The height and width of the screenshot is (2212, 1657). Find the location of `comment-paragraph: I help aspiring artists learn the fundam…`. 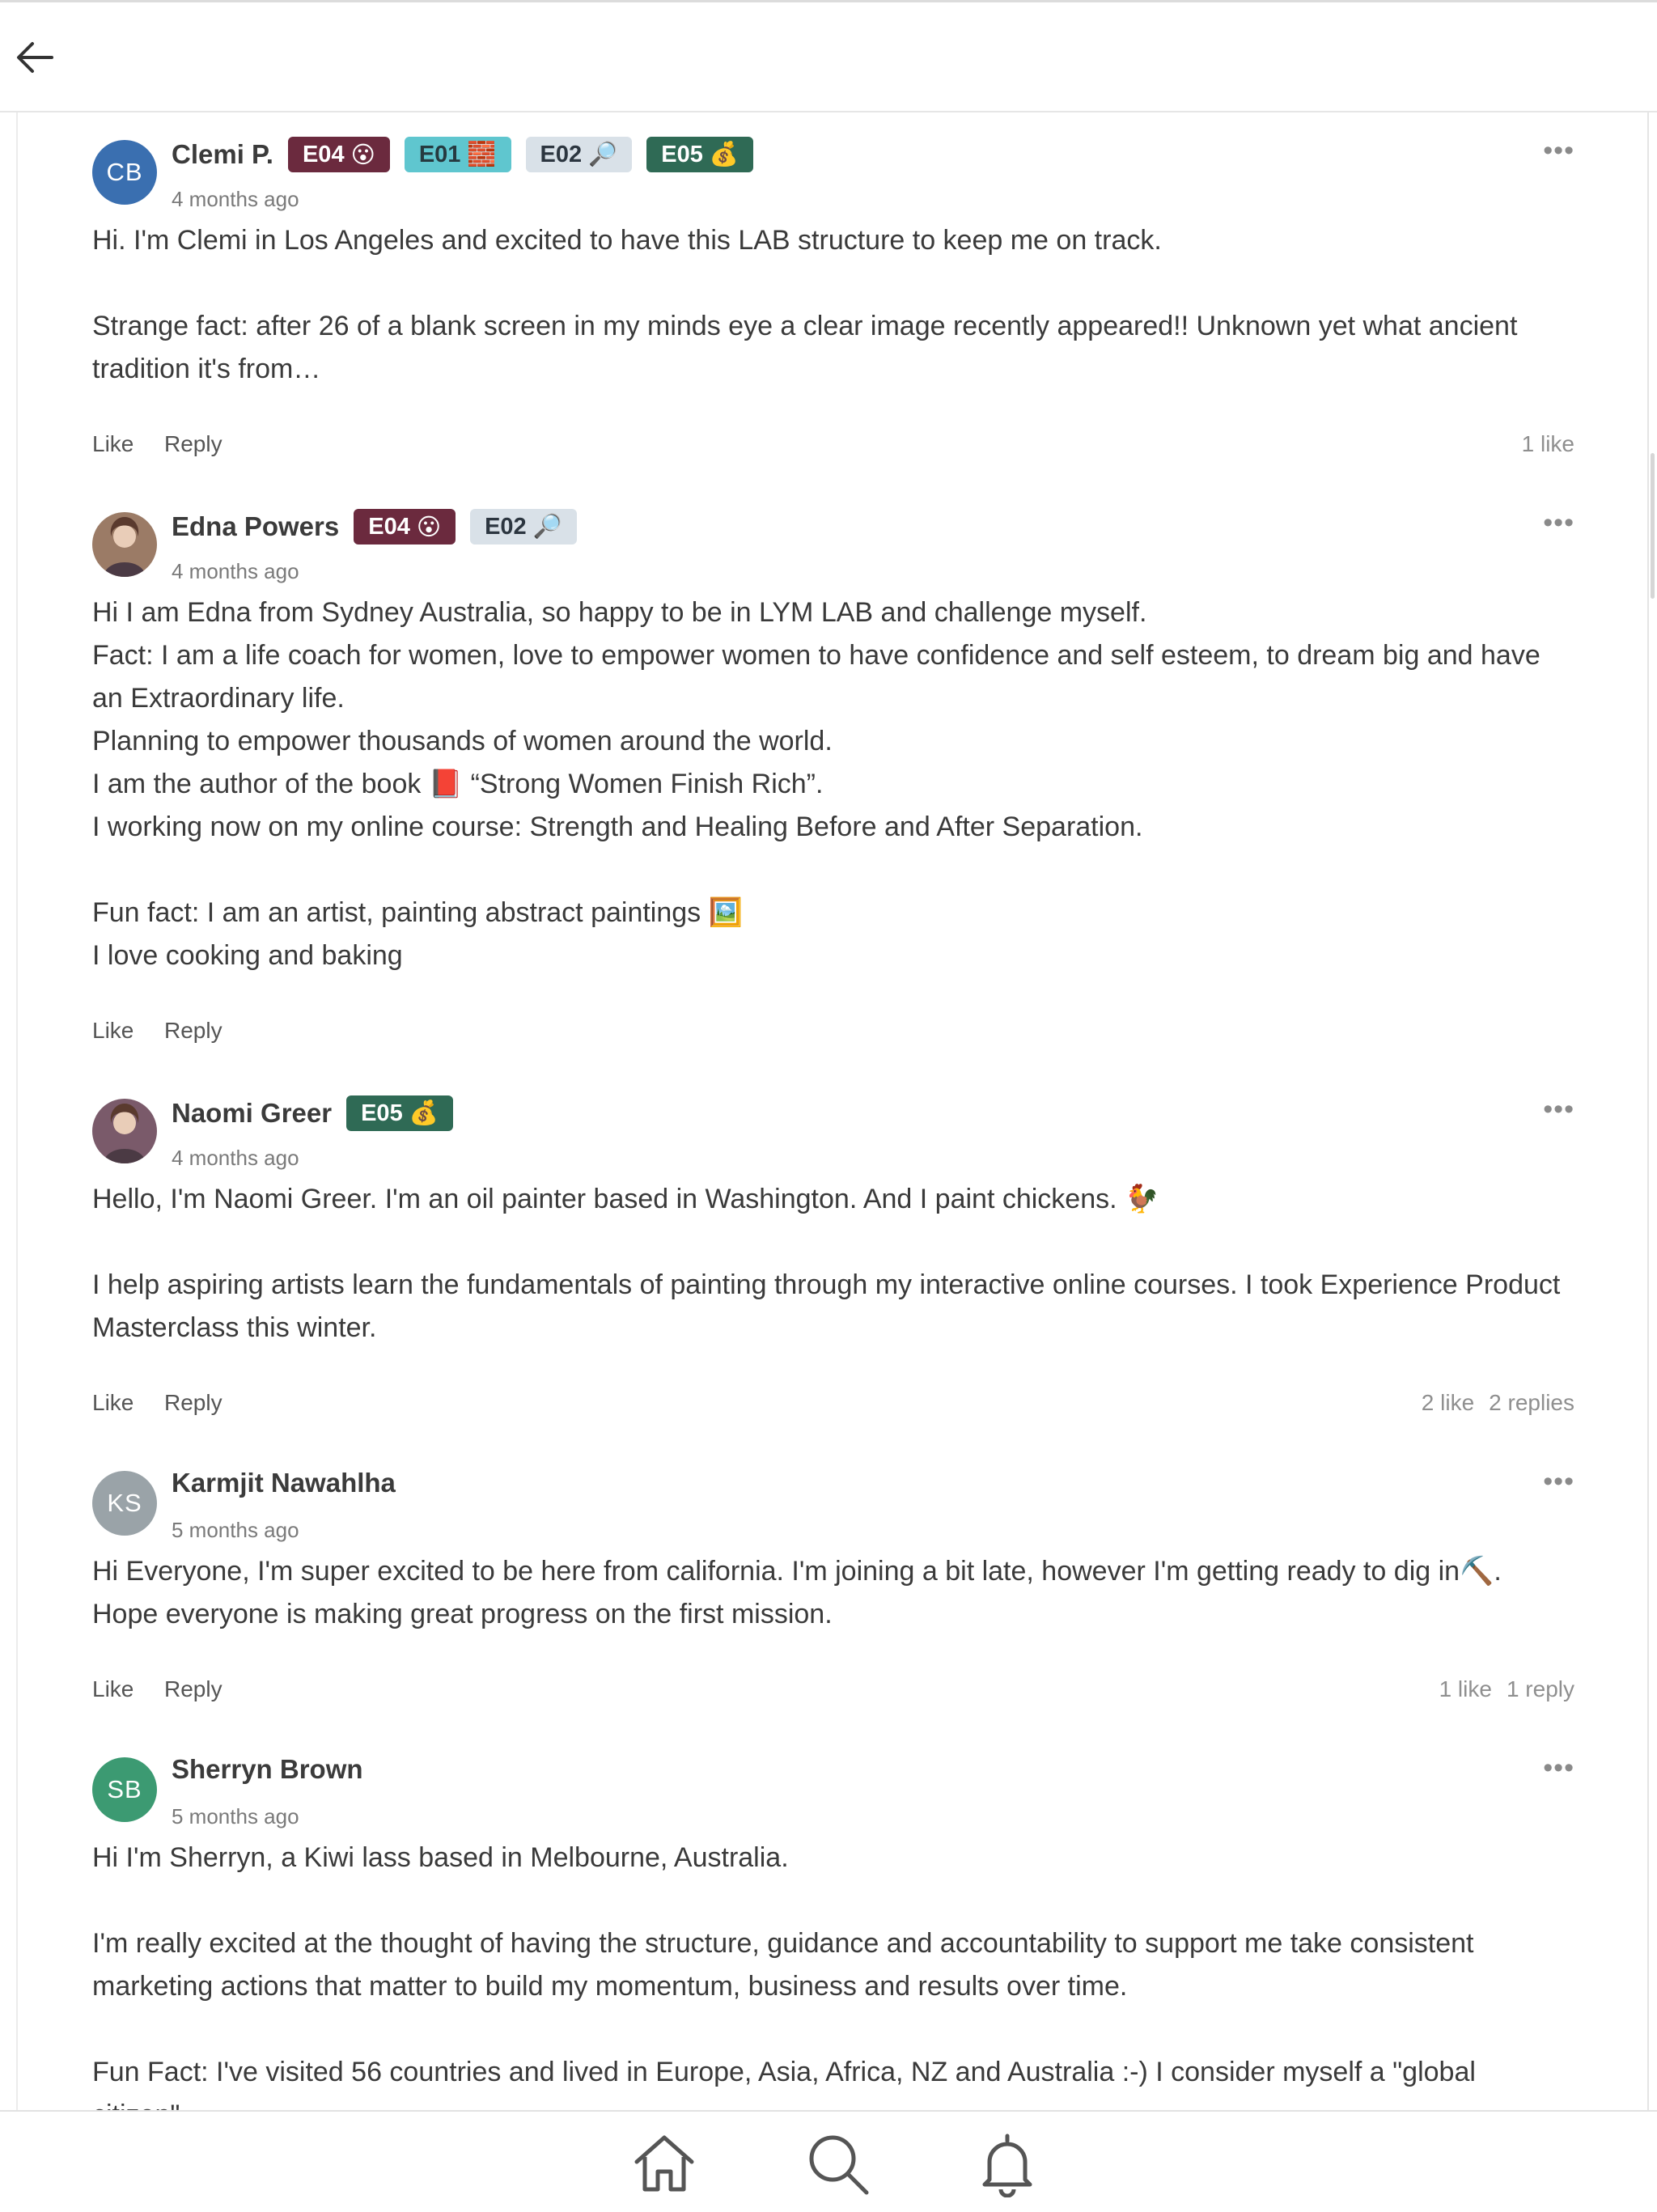

comment-paragraph: I help aspiring artists learn the fundam… is located at coordinates (826, 1306).